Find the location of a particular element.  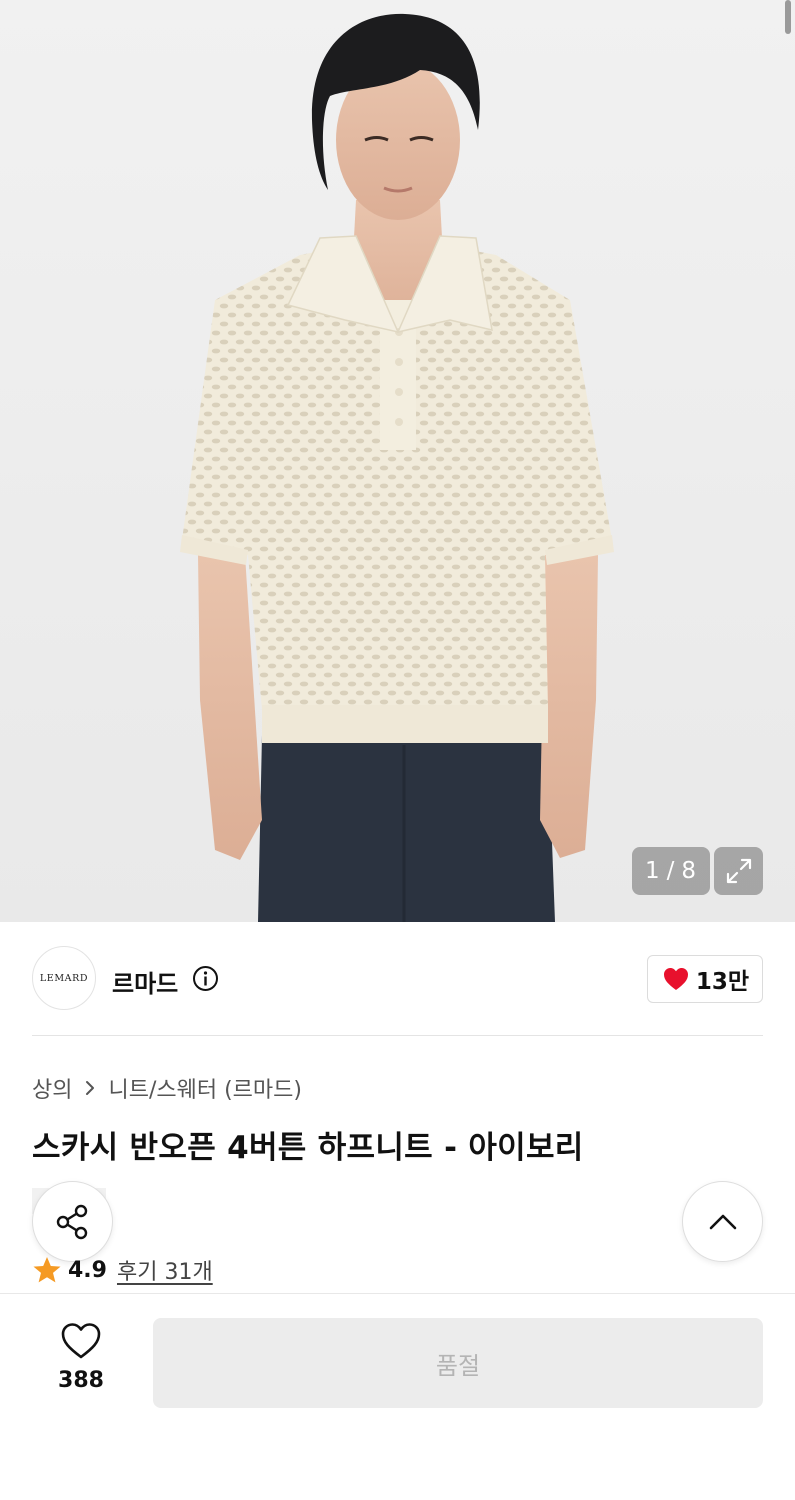

brand-like-button: 13만 is located at coordinates (704, 979).